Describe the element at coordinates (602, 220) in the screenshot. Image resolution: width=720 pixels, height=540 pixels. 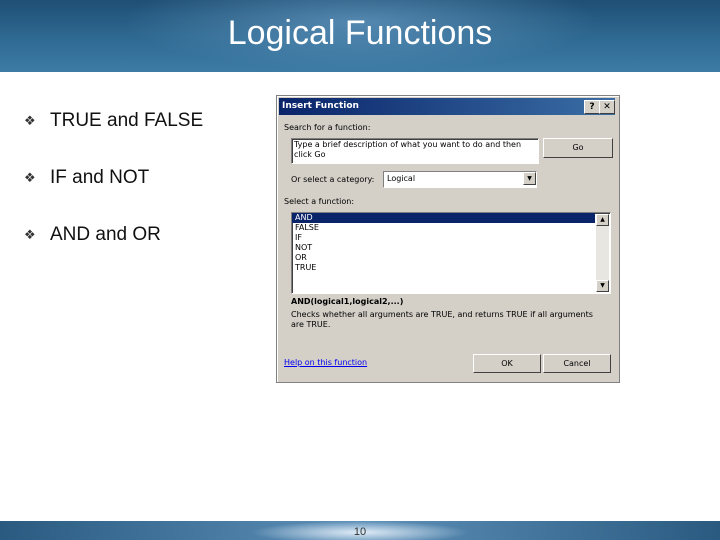
I see `scroll-up-icon: ▲` at that location.